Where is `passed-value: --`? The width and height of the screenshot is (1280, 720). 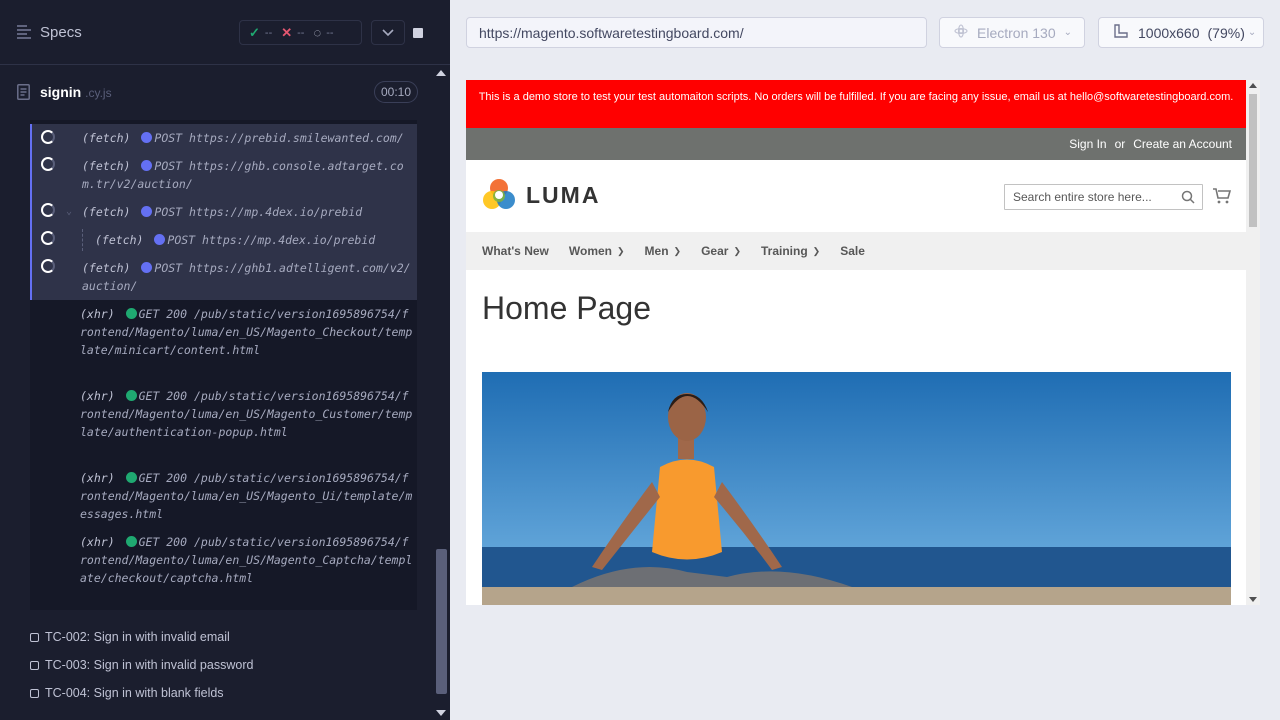
passed-value: -- is located at coordinates (268, 32).